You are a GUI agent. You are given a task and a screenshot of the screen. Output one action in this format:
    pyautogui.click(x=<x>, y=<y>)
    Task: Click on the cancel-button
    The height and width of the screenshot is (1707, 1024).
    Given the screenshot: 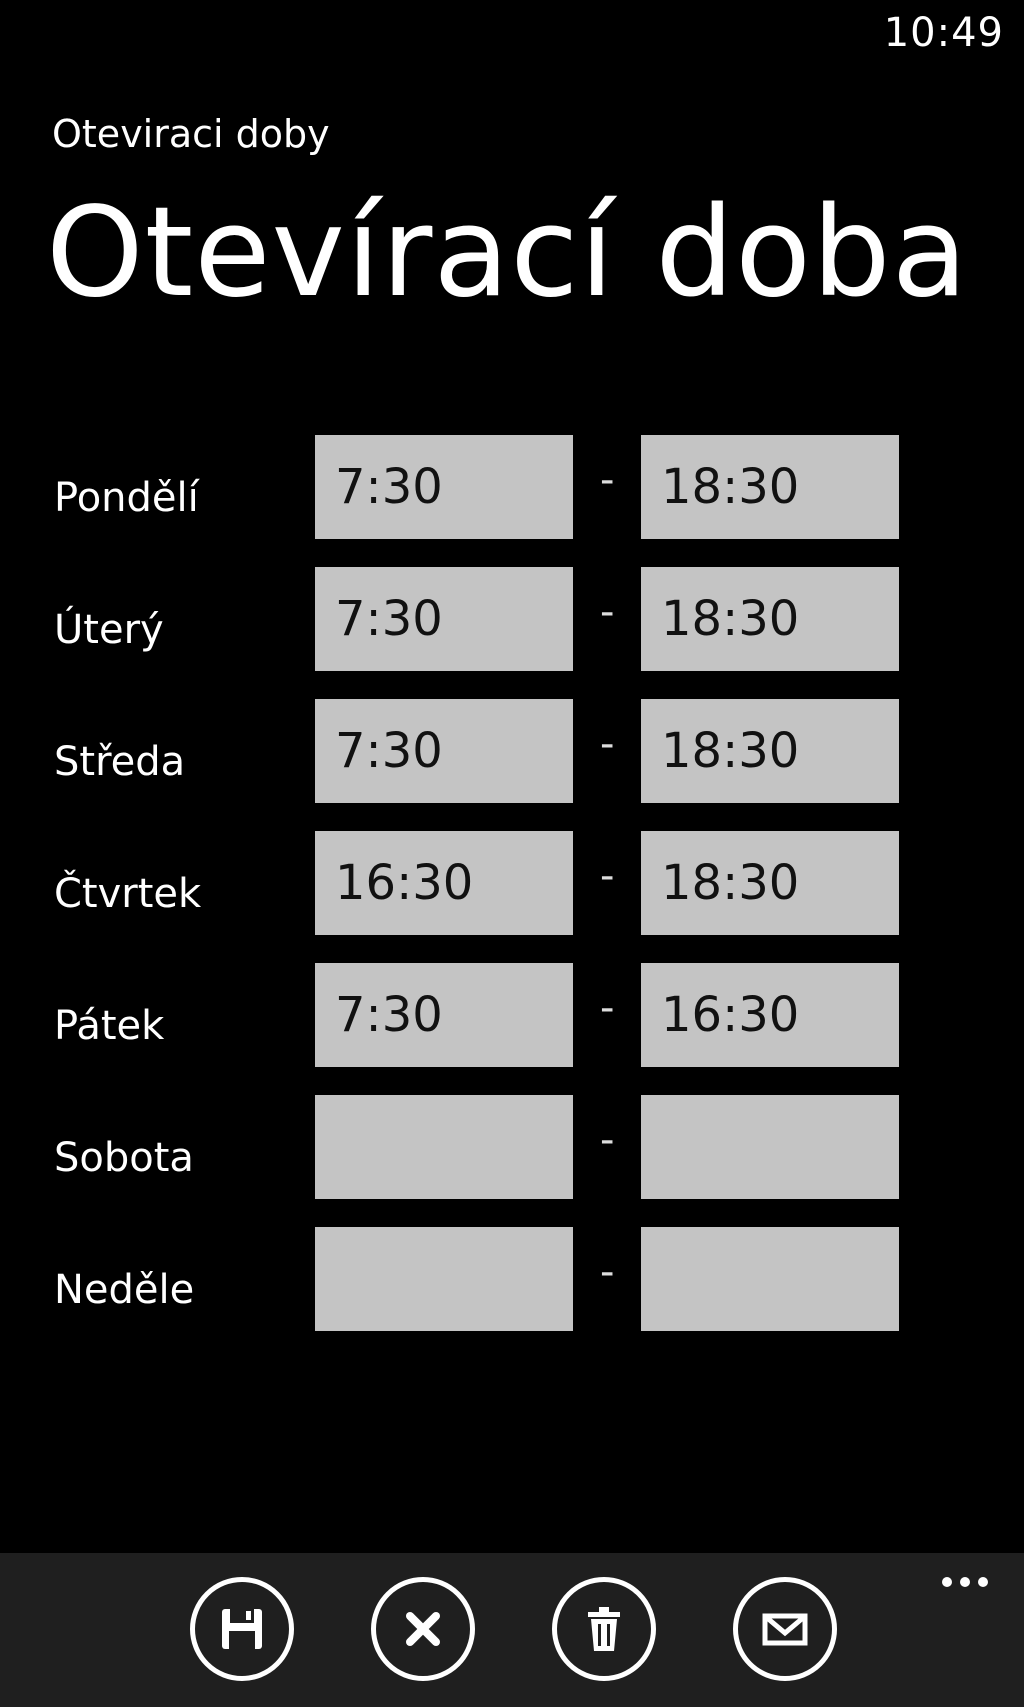 What is the action you would take?
    pyautogui.click(x=423, y=1629)
    